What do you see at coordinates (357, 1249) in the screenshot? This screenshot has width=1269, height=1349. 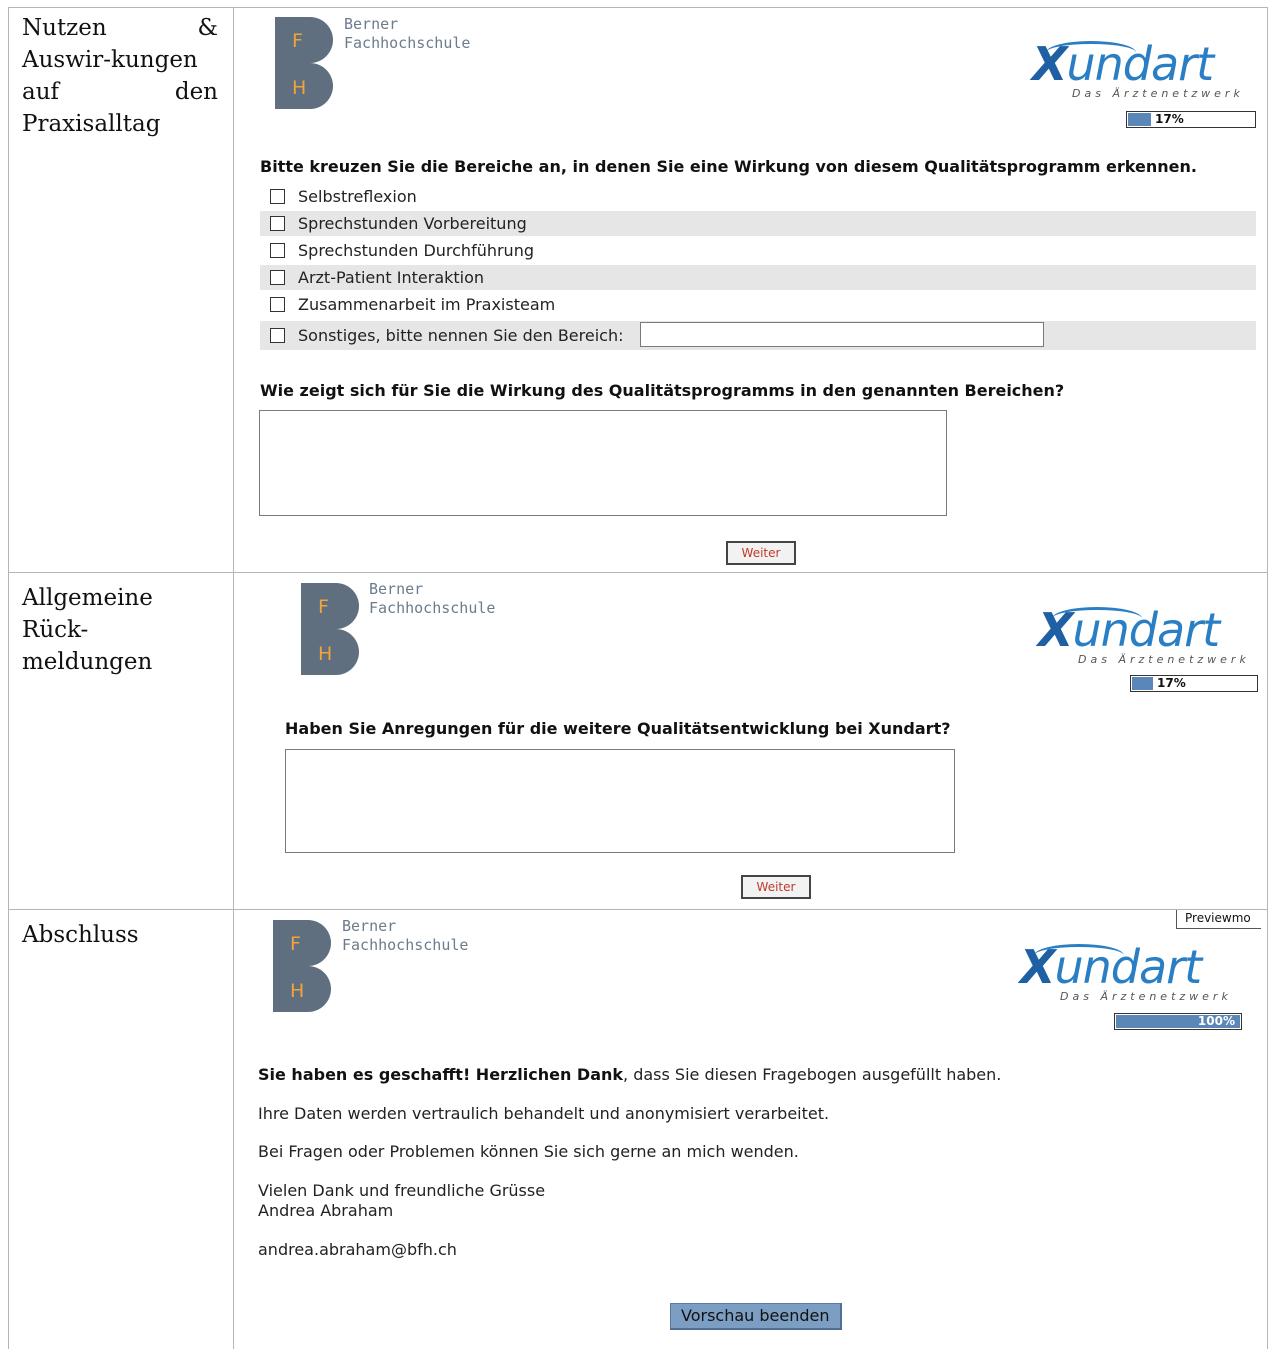 I see `author-email: andrea.abraham@bfh.ch` at bounding box center [357, 1249].